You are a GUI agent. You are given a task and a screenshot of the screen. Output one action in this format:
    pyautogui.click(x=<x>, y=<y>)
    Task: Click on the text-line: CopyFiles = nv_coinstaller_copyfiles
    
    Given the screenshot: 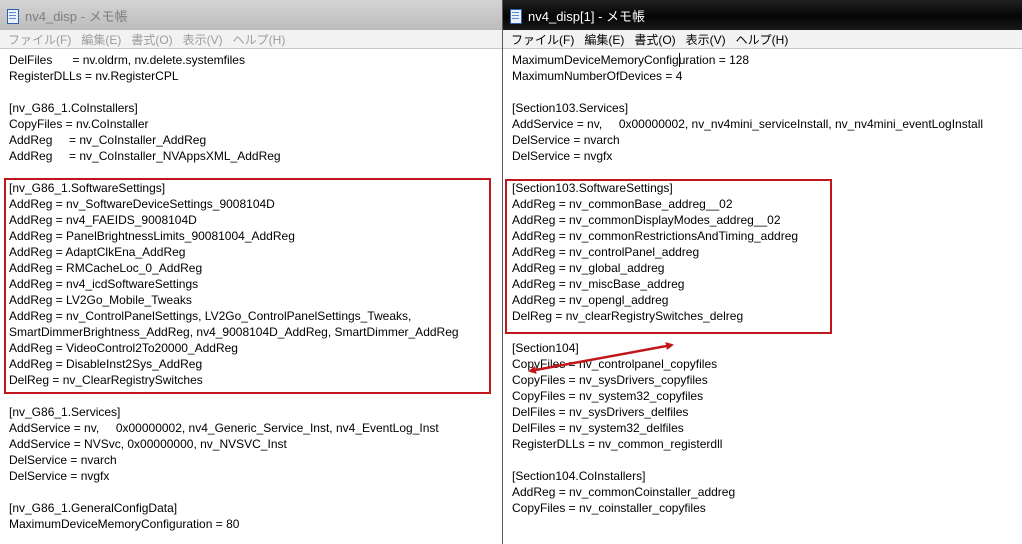 What is the action you would take?
    pyautogui.click(x=609, y=508)
    